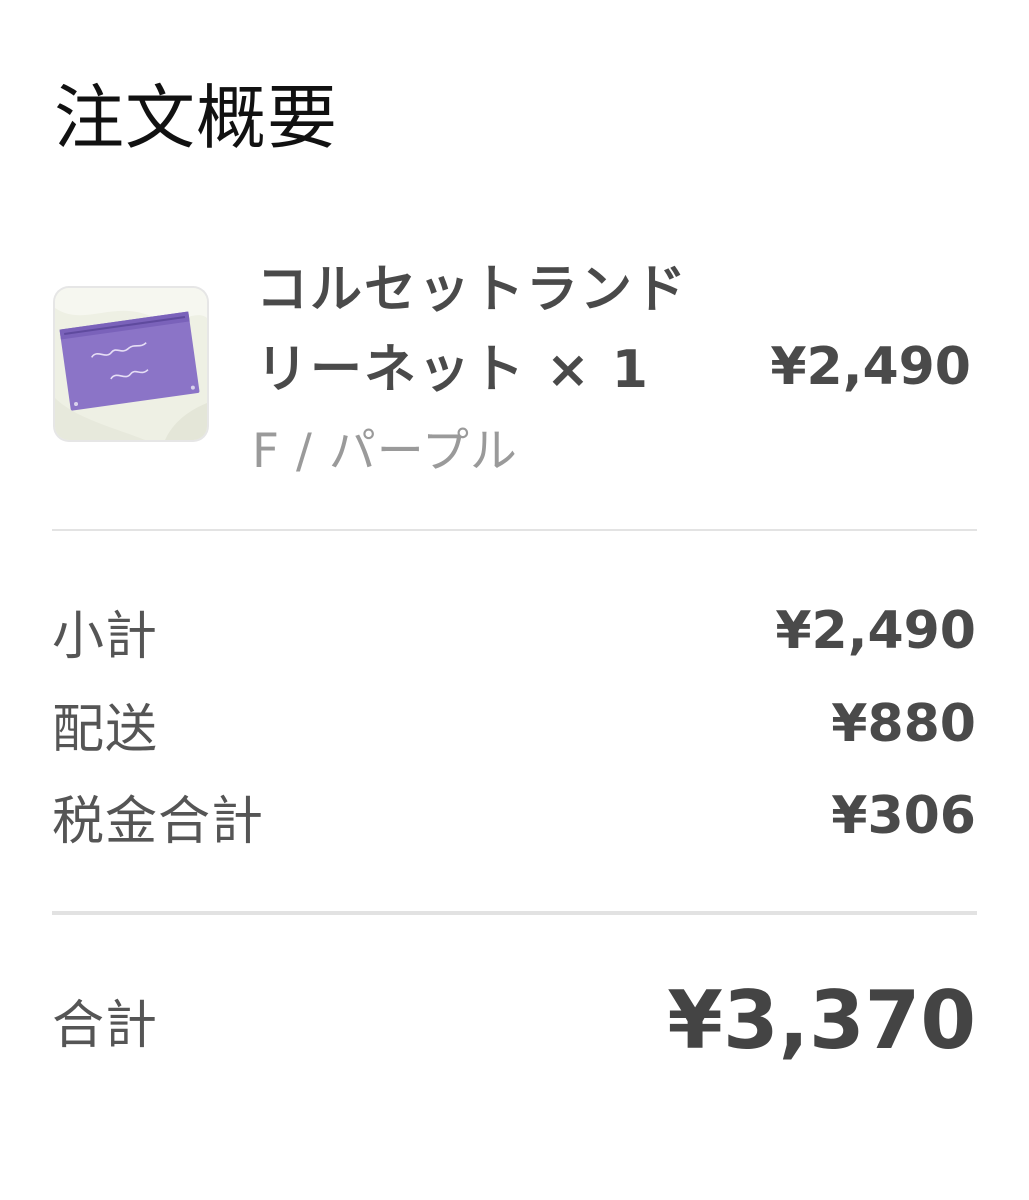 The height and width of the screenshot is (1200, 1029). Describe the element at coordinates (903, 724) in the screenshot. I see `shipping-value: ¥880` at that location.